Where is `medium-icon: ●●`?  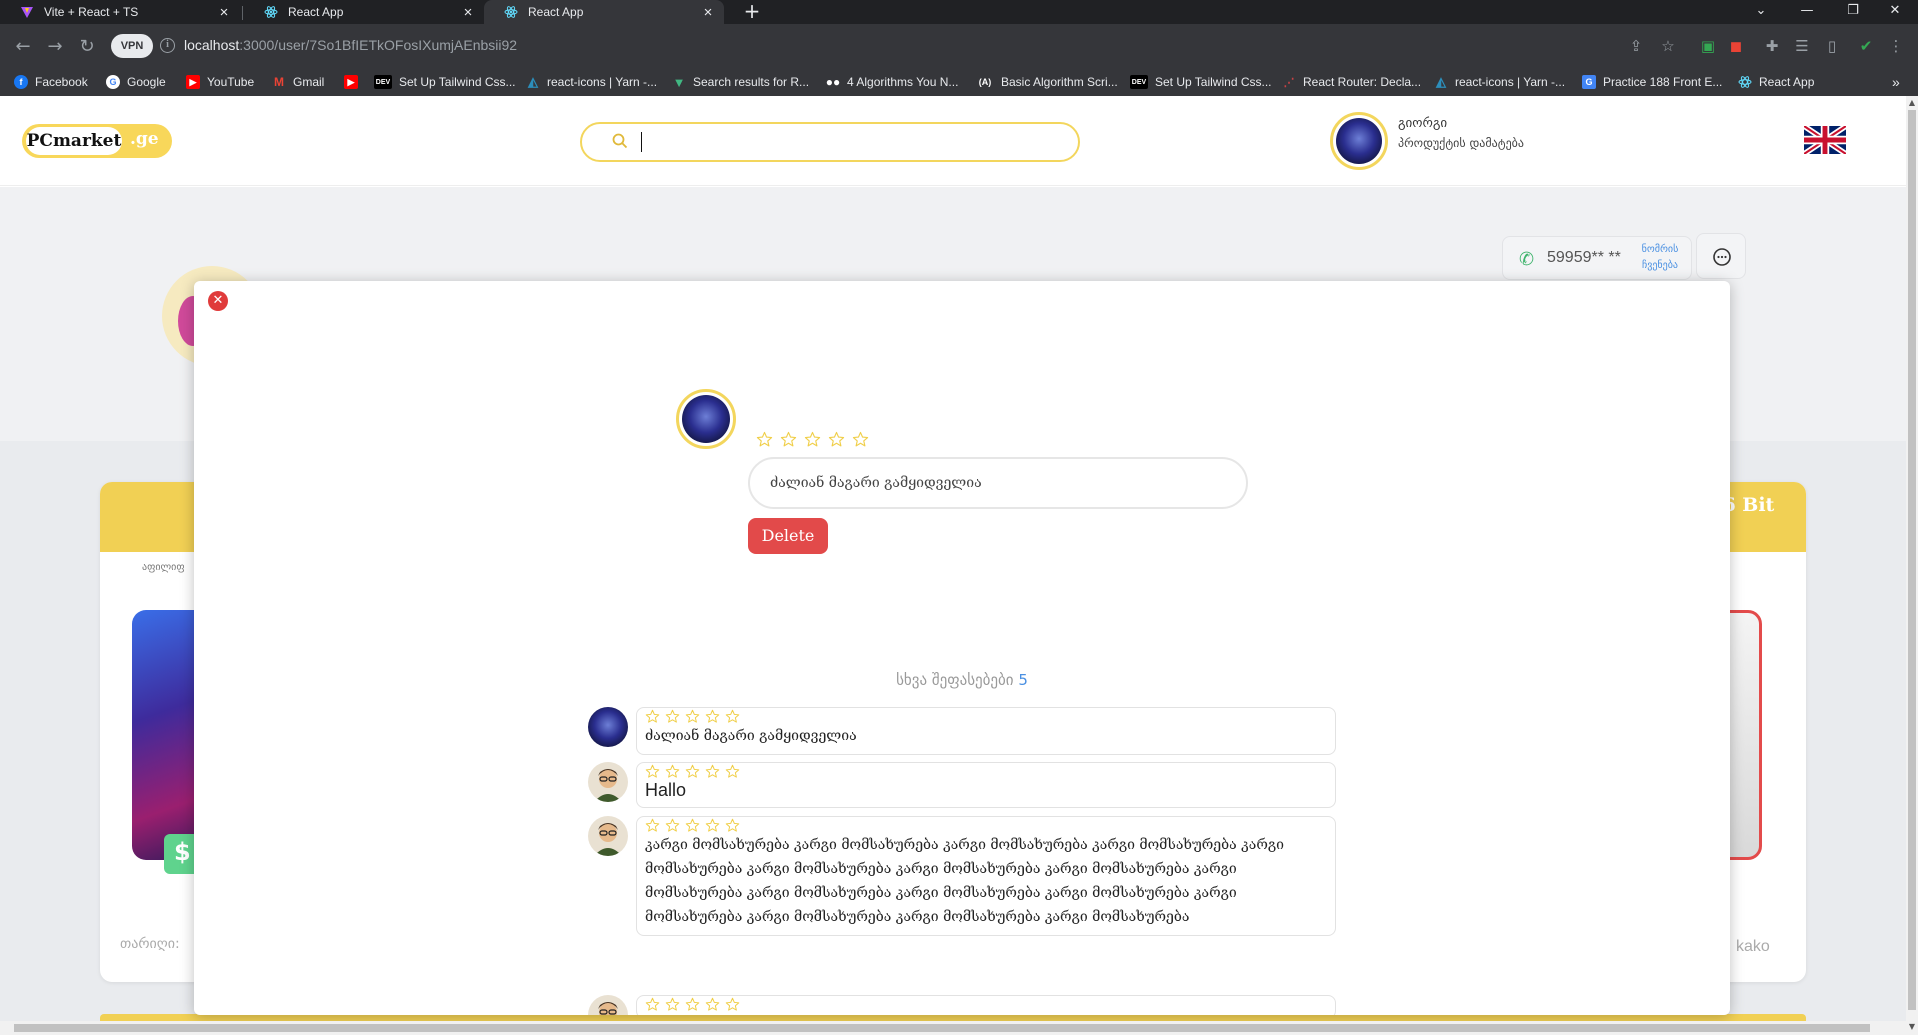 medium-icon: ●● is located at coordinates (833, 82).